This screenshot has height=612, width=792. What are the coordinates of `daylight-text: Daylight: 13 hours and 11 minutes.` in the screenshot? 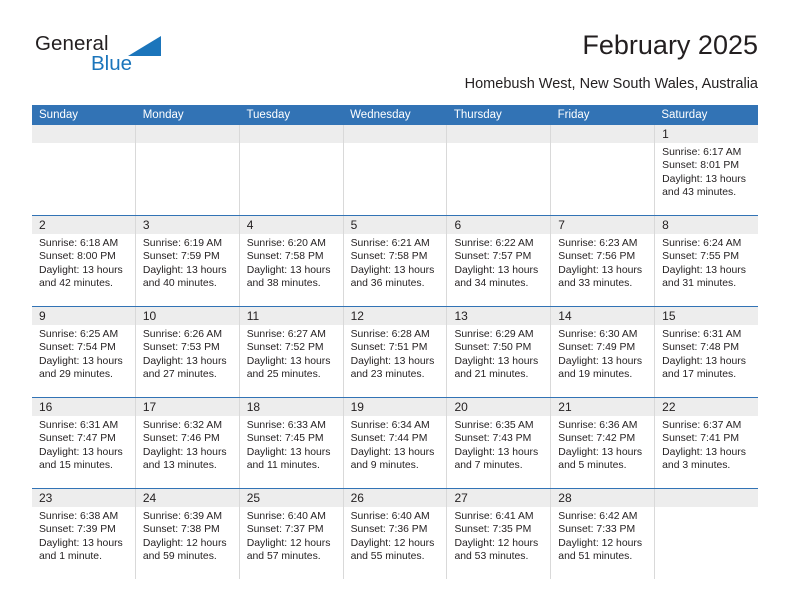 It's located at (288, 458).